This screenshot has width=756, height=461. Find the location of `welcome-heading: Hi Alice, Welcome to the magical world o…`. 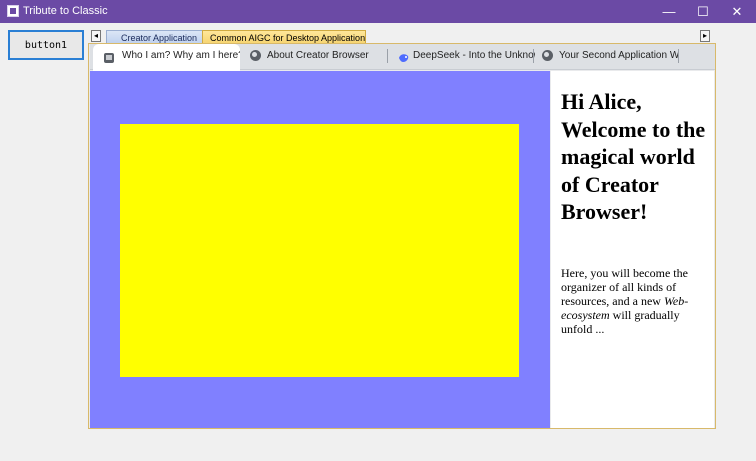

welcome-heading: Hi Alice, Welcome to the magical world o… is located at coordinates (633, 156).